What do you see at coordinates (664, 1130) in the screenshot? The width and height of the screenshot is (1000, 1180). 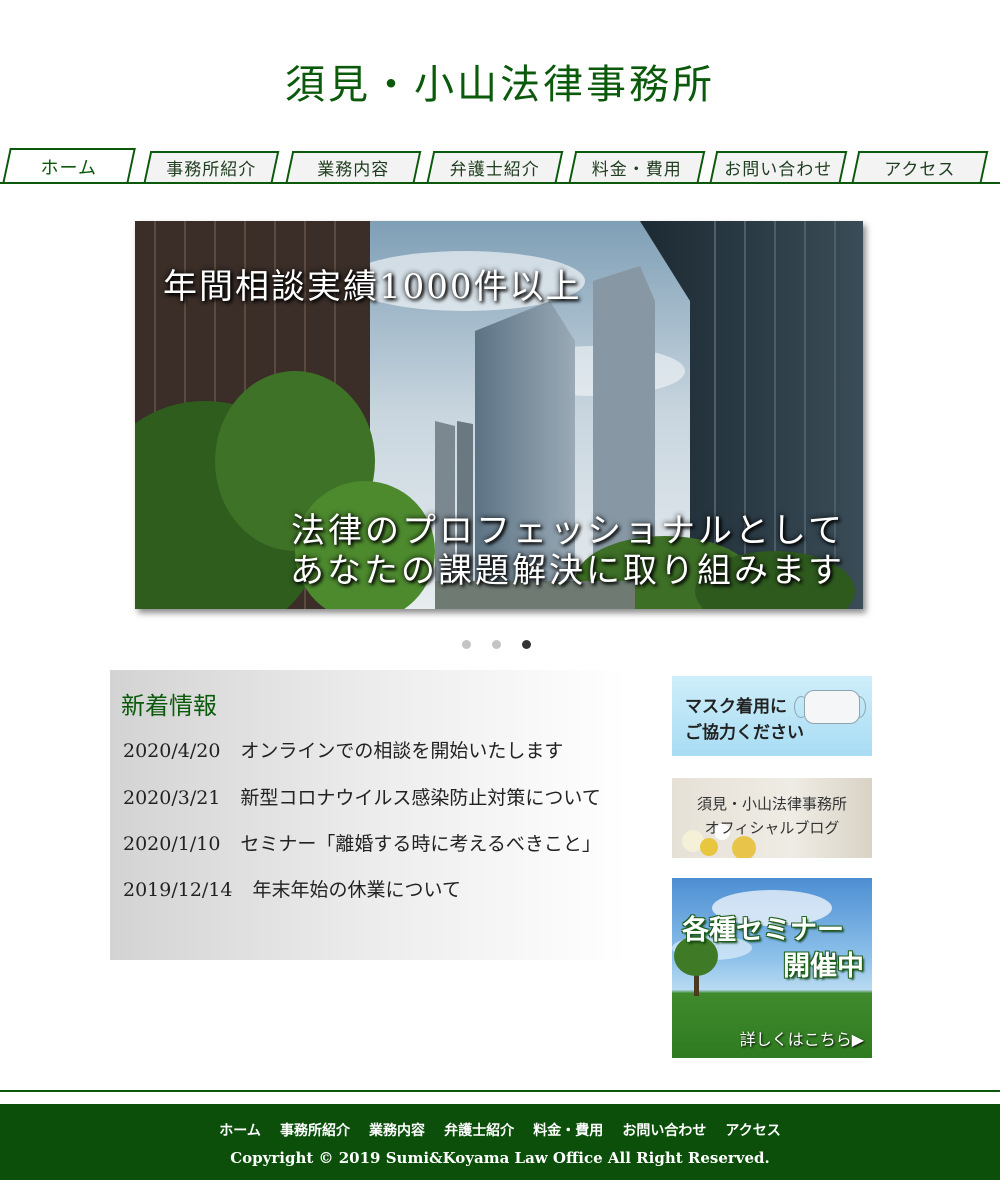 I see `footer-link-contact: お問い合わせ` at bounding box center [664, 1130].